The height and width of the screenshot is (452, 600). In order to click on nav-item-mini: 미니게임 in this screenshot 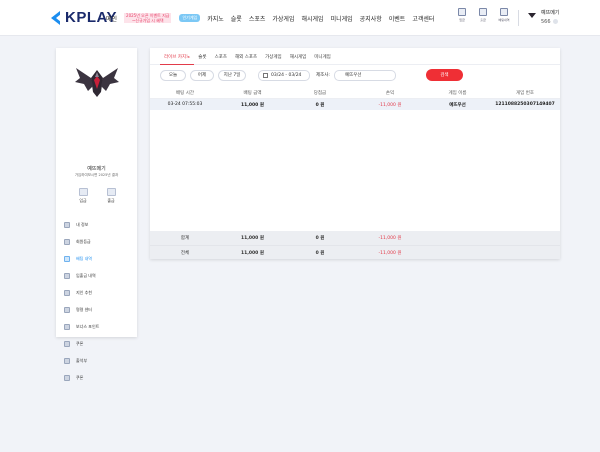, I will do `click(342, 18)`.